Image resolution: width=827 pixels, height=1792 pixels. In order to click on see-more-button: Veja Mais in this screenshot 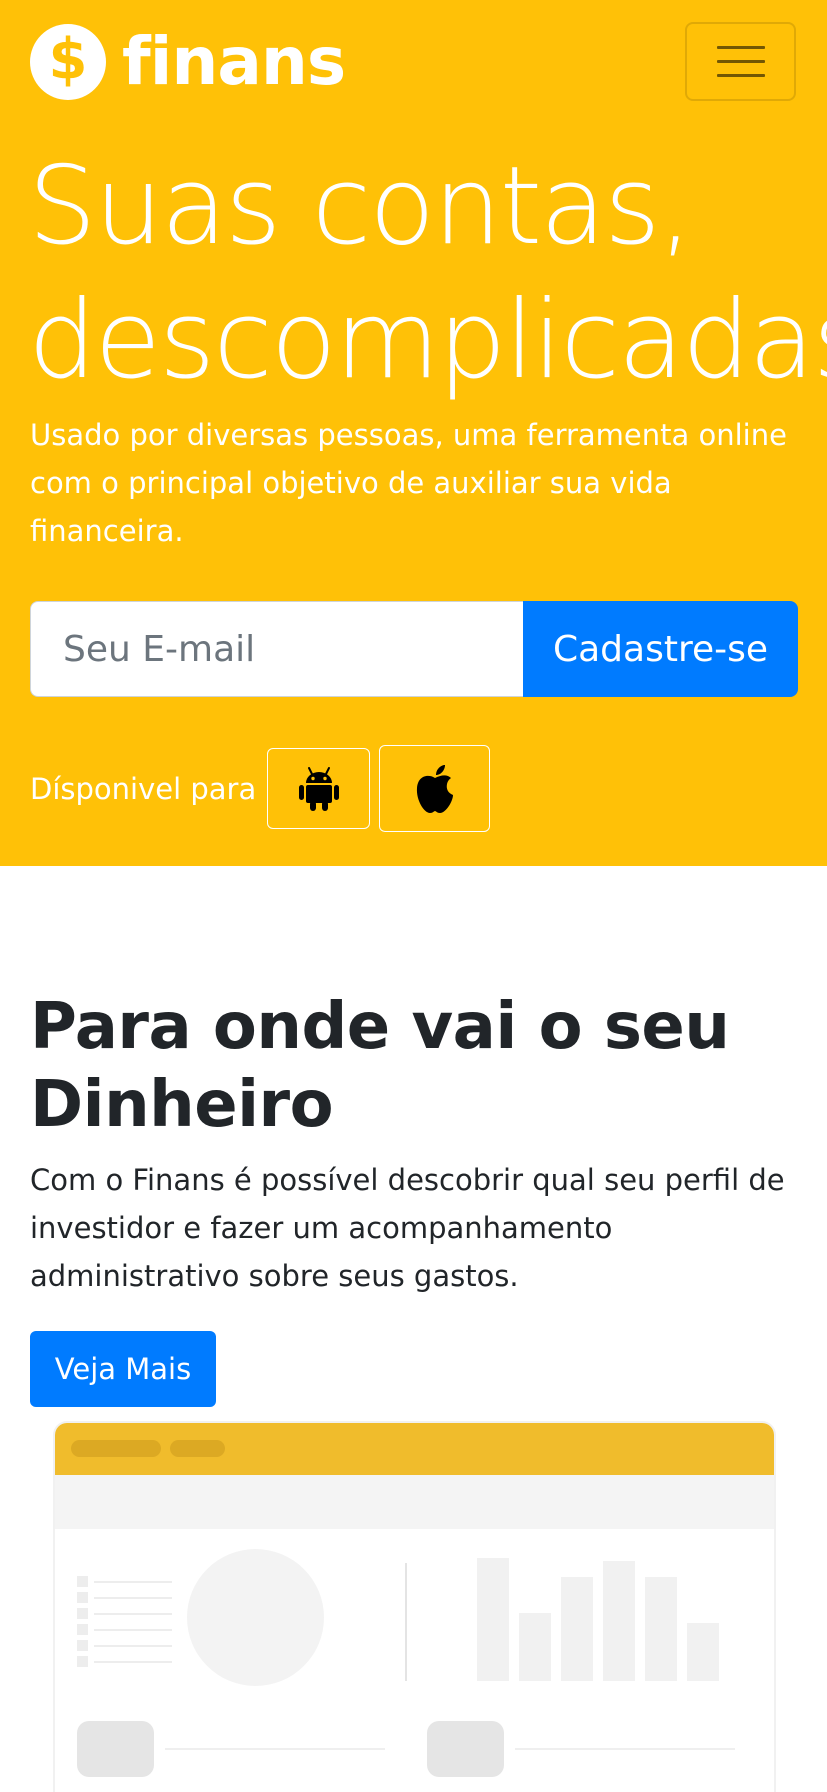, I will do `click(123, 1369)`.